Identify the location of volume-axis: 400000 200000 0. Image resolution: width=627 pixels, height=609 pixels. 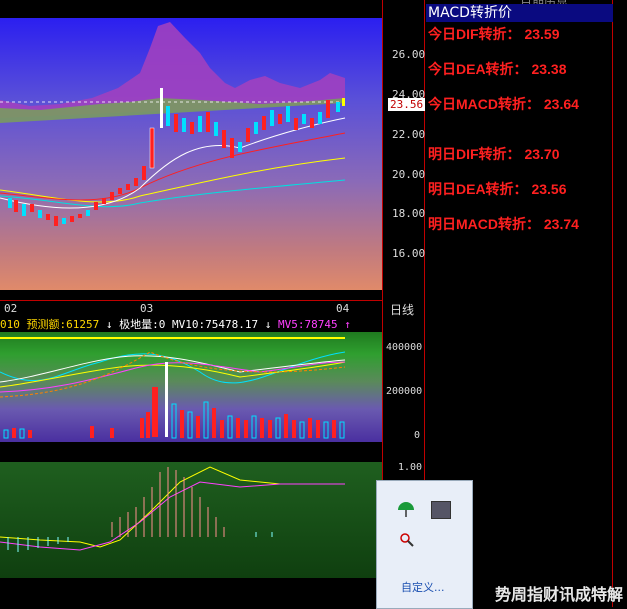
(404, 387).